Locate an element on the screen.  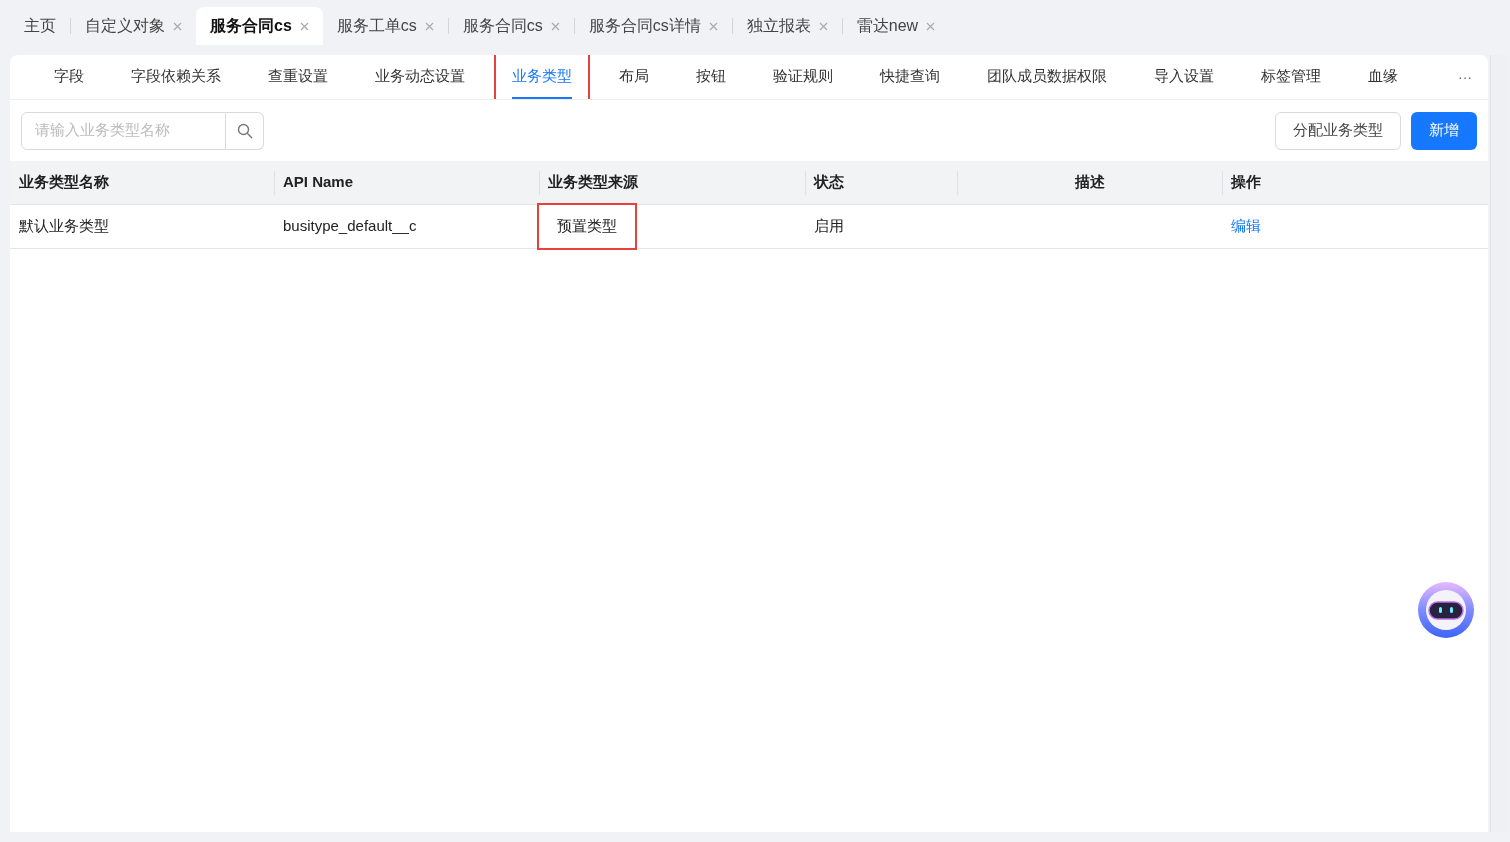
page-tab: 服务工单cs is located at coordinates (385, 26).